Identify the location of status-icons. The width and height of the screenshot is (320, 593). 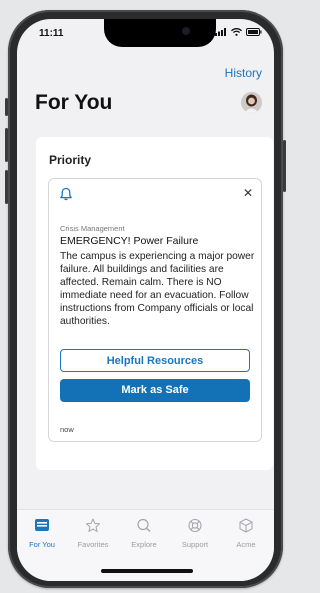
(238, 32).